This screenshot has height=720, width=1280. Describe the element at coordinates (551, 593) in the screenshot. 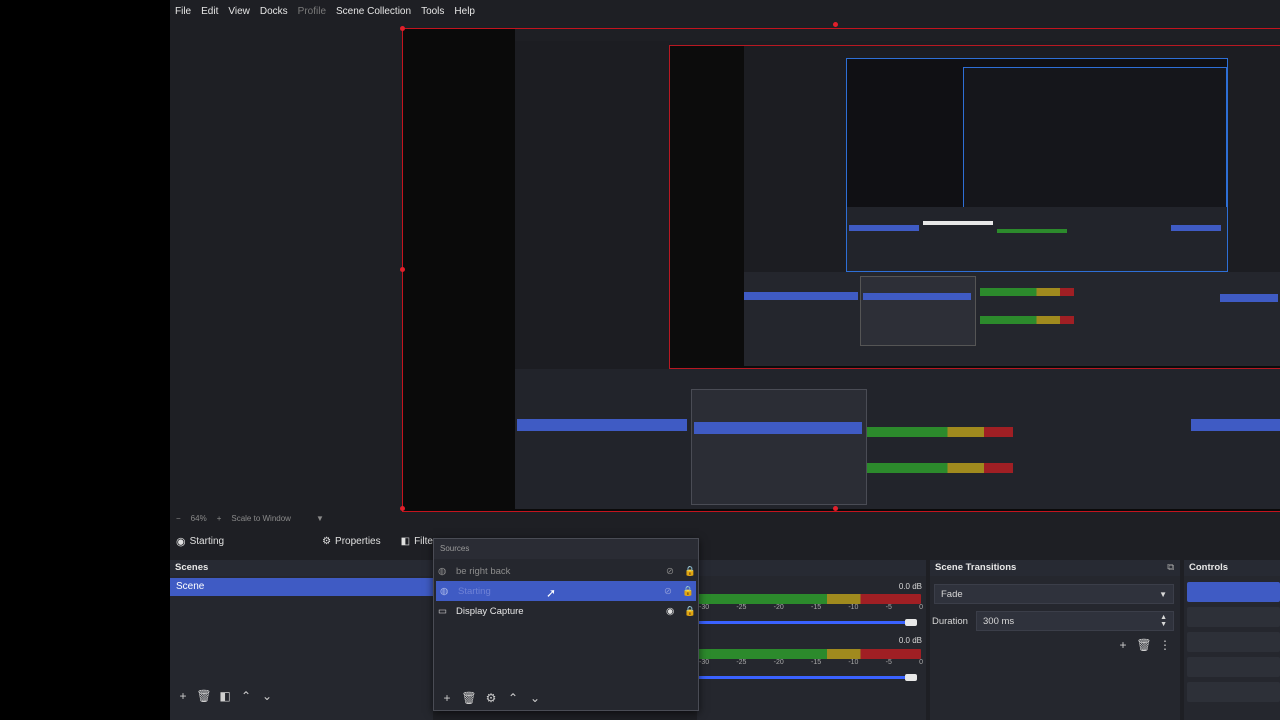

I see `mouse-cursor-icon: ➚` at that location.